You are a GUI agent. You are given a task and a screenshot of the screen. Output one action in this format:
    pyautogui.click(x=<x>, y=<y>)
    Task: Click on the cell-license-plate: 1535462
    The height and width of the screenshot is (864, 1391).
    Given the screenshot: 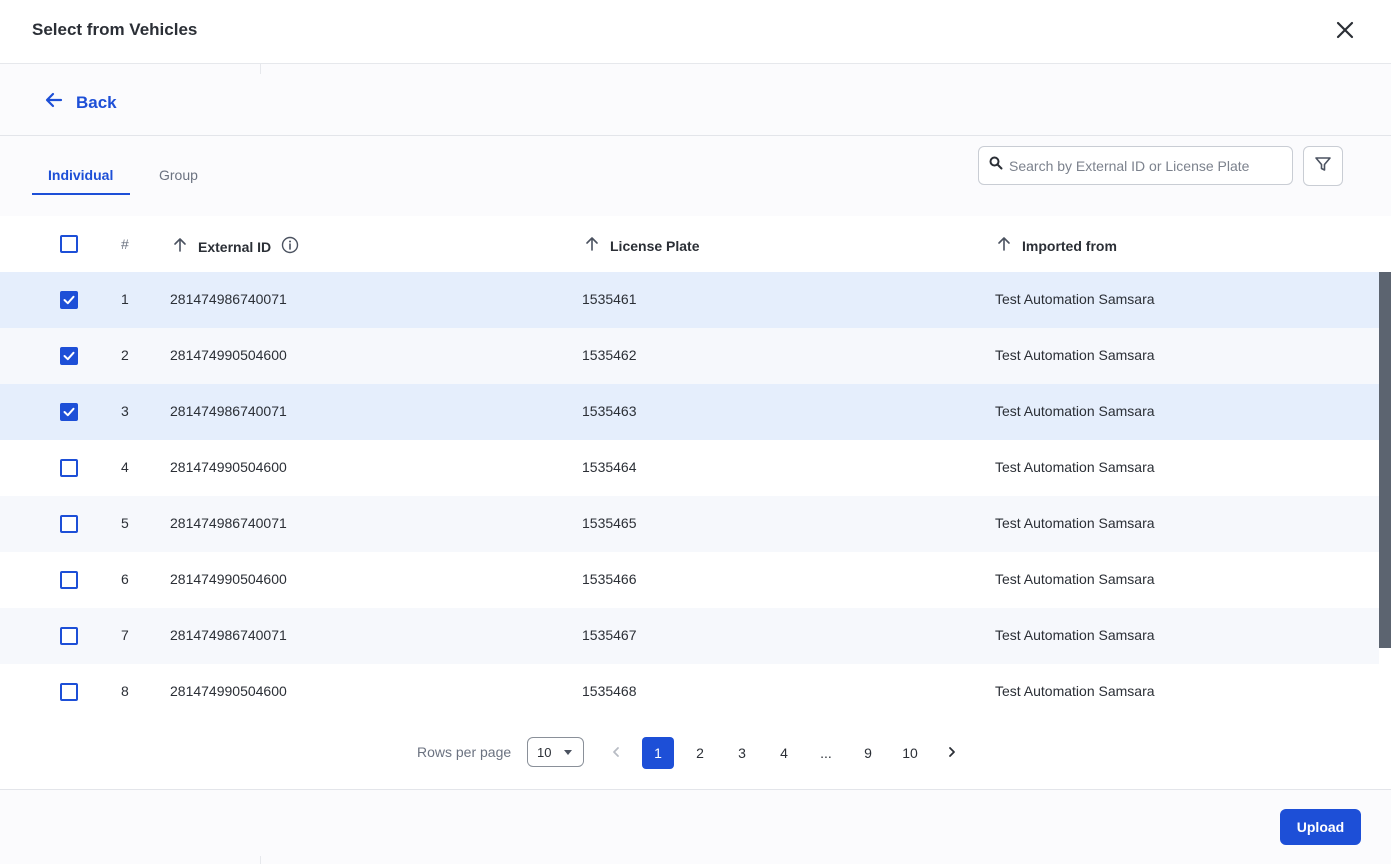 What is the action you would take?
    pyautogui.click(x=609, y=355)
    